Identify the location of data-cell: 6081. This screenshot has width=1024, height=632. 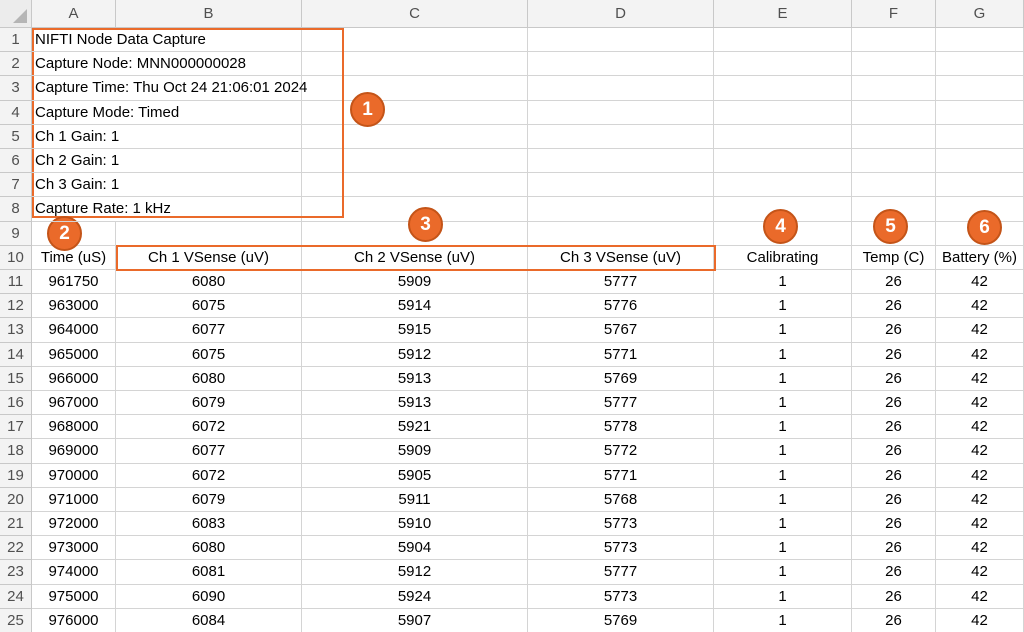
(209, 572).